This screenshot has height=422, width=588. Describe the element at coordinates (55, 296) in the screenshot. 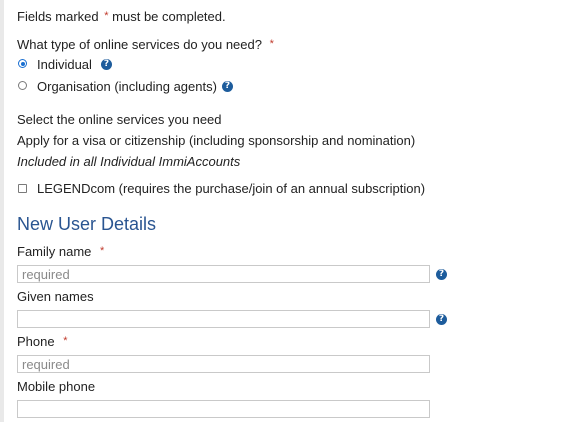

I see `given-names-label: Given names` at that location.